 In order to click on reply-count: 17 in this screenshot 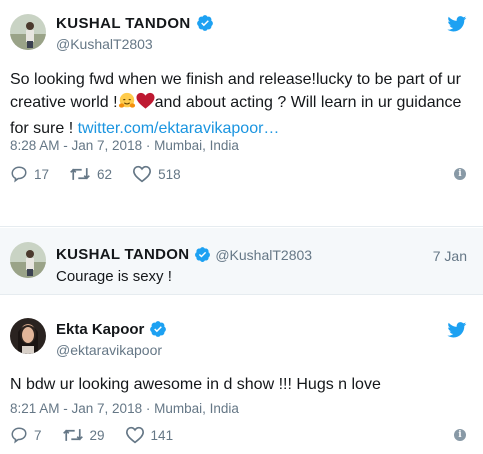, I will do `click(42, 174)`.